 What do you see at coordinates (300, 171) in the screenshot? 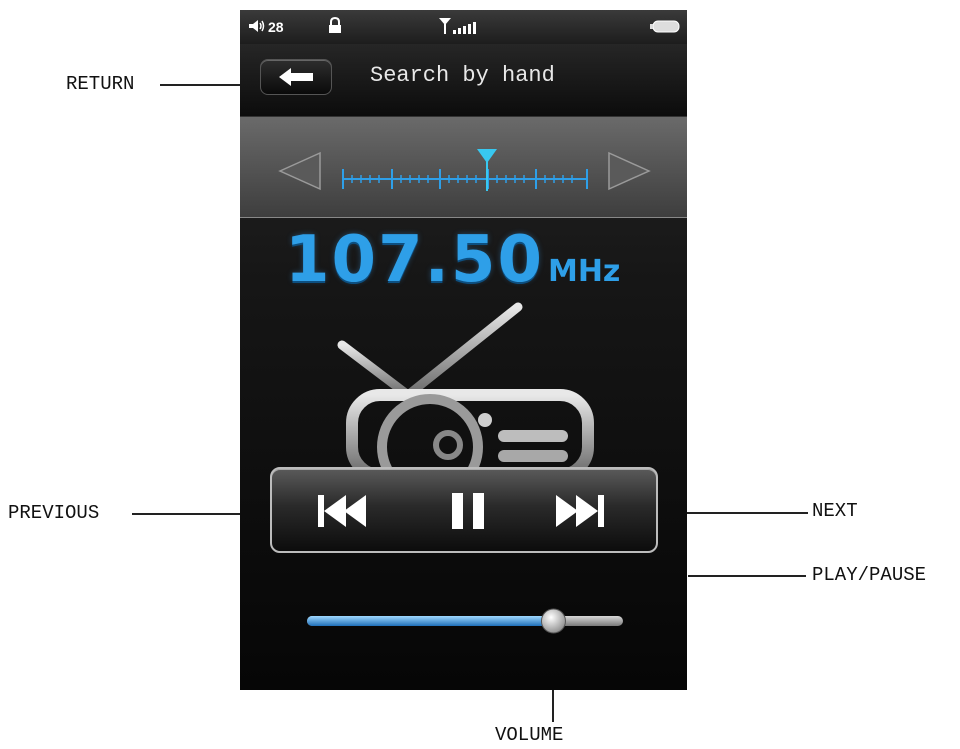
I see `tune-left-icon` at bounding box center [300, 171].